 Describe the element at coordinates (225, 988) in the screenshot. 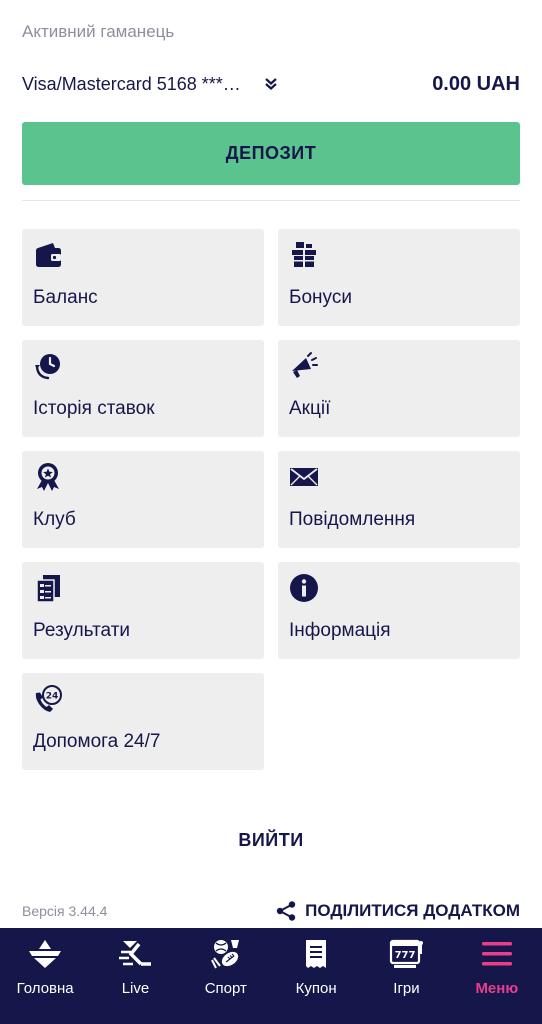

I see `nav-label: Спорт` at that location.